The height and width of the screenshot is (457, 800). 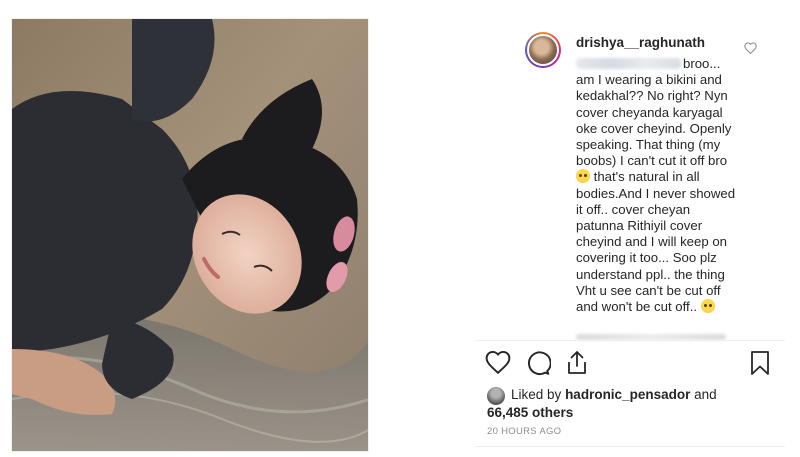 I want to click on mention-blurred, so click(x=628, y=63).